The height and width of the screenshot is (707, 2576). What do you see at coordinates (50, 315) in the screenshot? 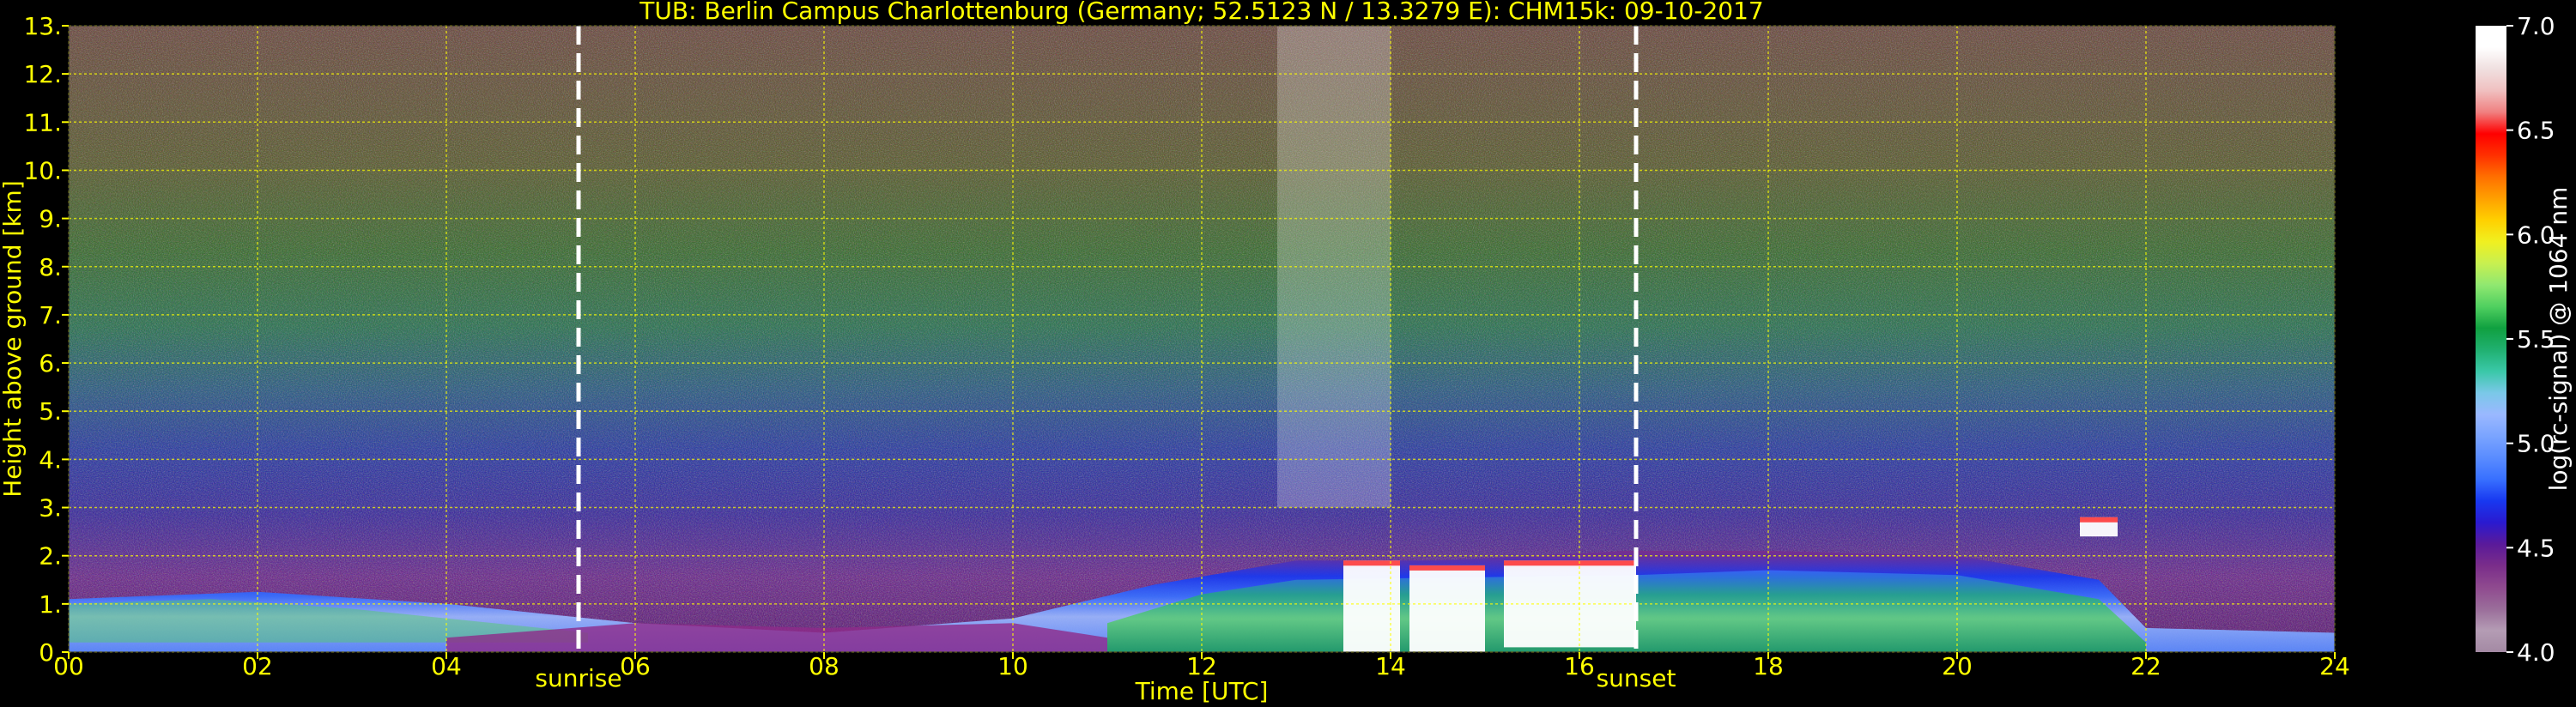
I see `y-tick-label: 7.` at bounding box center [50, 315].